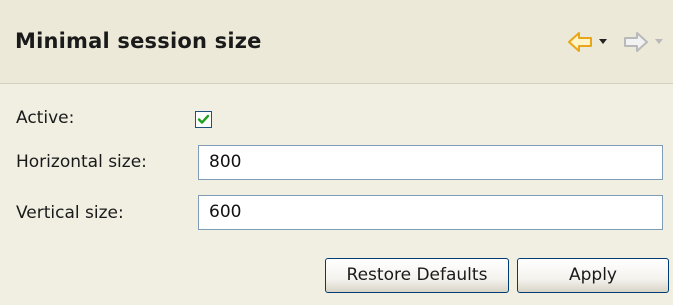 This screenshot has height=305, width=673. Describe the element at coordinates (70, 213) in the screenshot. I see `vertical-size-label: Vertical size:` at that location.